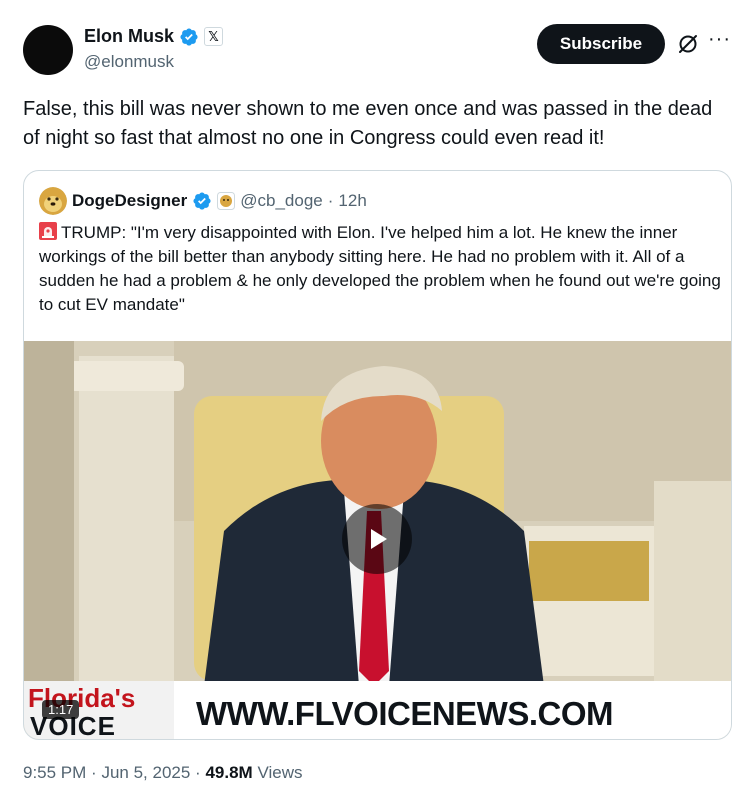 Image resolution: width=750 pixels, height=793 pixels. Describe the element at coordinates (352, 201) in the screenshot. I see `quoted-tweet-time: 12h` at that location.